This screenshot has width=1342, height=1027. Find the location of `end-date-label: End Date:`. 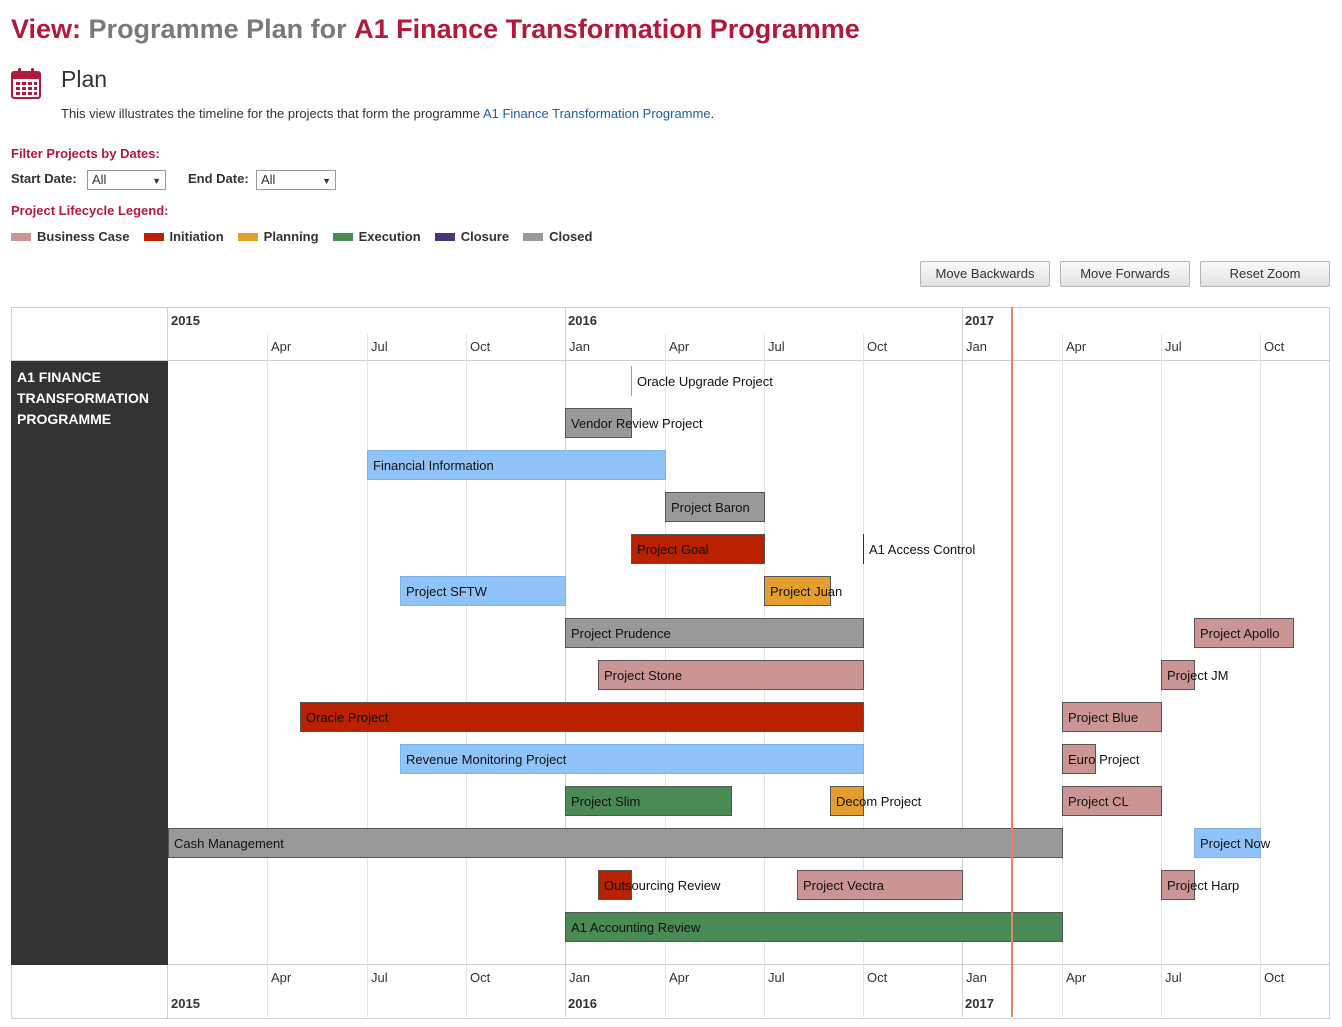

end-date-label: End Date: is located at coordinates (218, 178).